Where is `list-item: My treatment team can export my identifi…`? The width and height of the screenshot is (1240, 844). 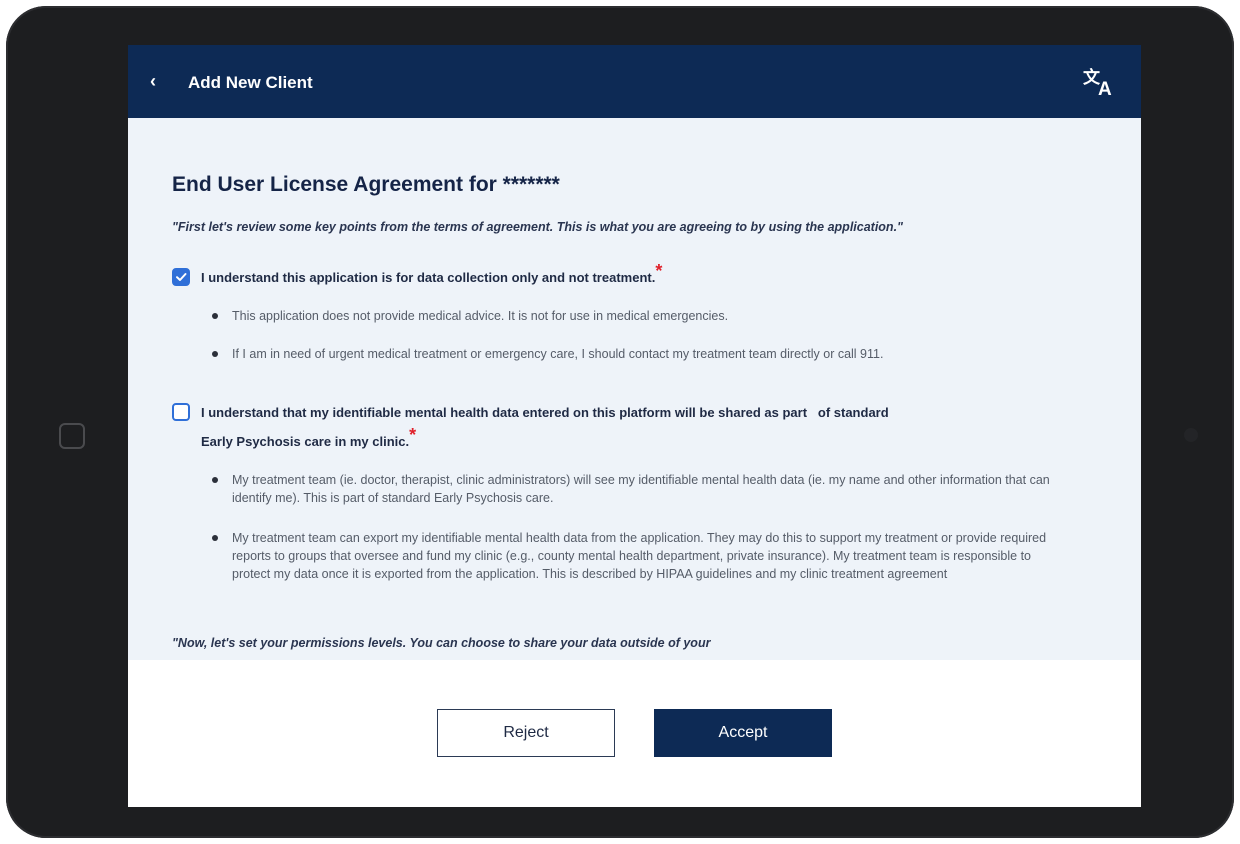 list-item: My treatment team can export my identifi… is located at coordinates (637, 556).